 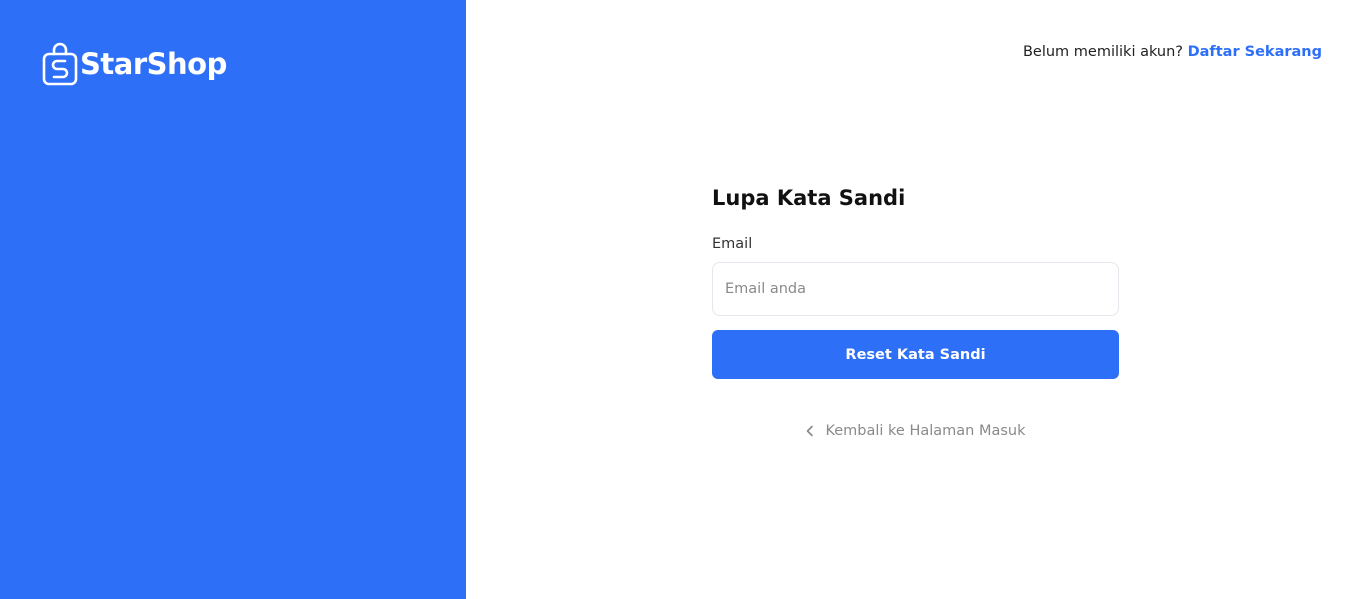 What do you see at coordinates (810, 431) in the screenshot?
I see `chevron-left-icon` at bounding box center [810, 431].